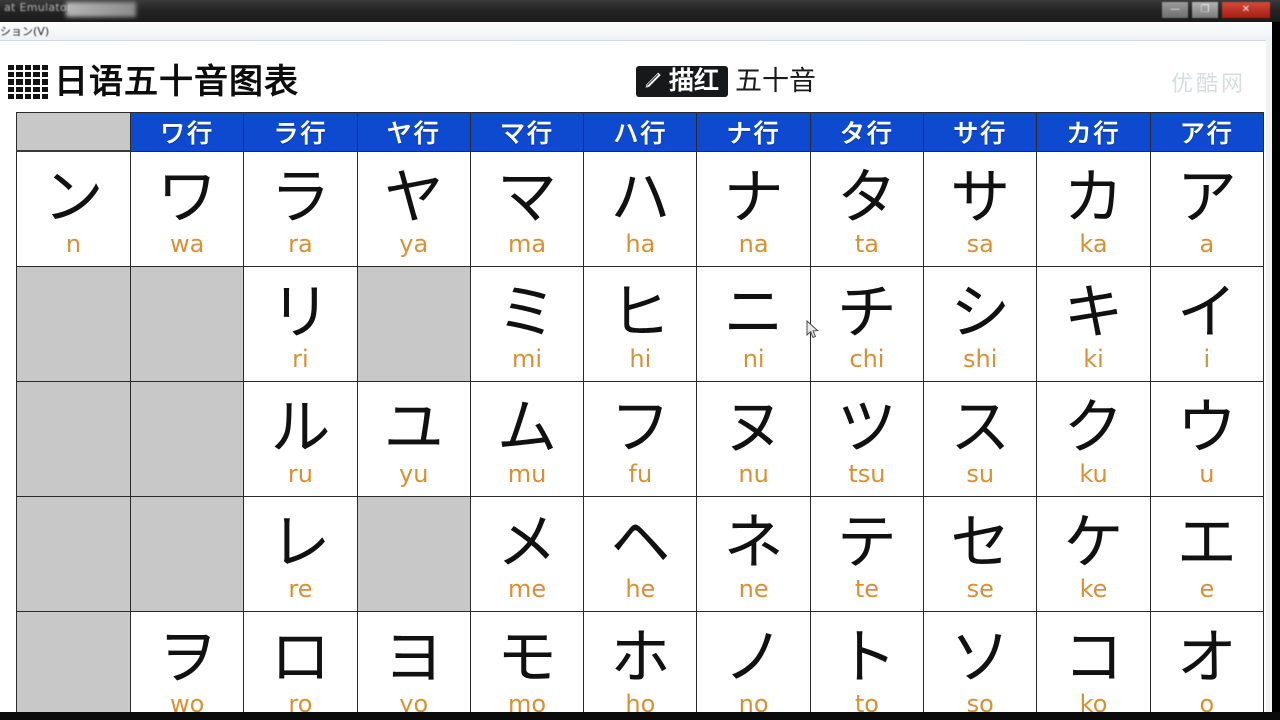 The width and height of the screenshot is (1280, 720). What do you see at coordinates (1205, 10) in the screenshot?
I see `window-maximize-button: ❐` at bounding box center [1205, 10].